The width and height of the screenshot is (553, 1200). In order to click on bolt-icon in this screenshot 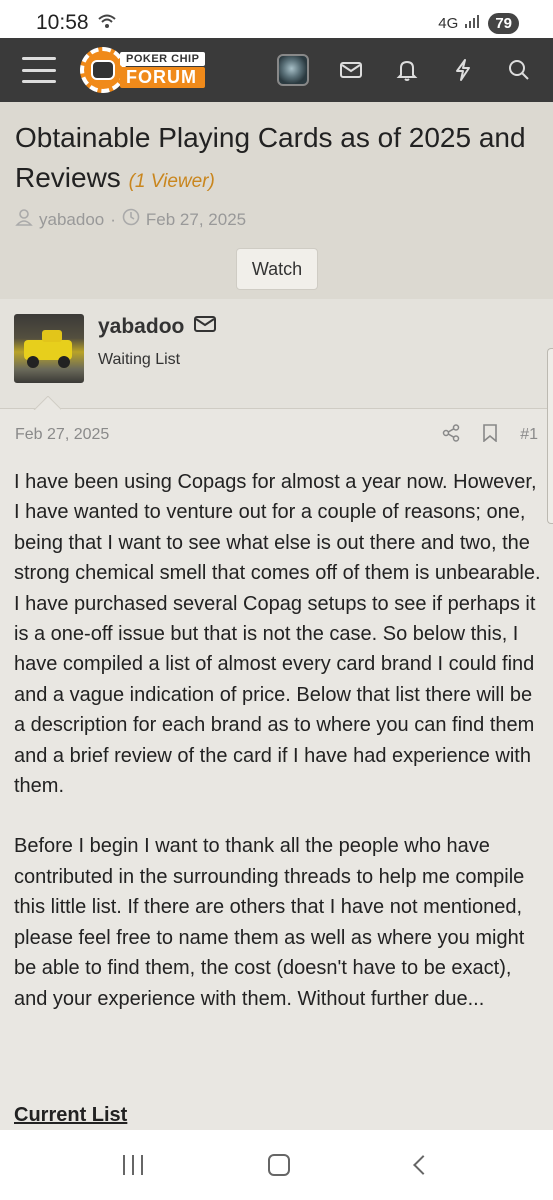, I will do `click(463, 70)`.